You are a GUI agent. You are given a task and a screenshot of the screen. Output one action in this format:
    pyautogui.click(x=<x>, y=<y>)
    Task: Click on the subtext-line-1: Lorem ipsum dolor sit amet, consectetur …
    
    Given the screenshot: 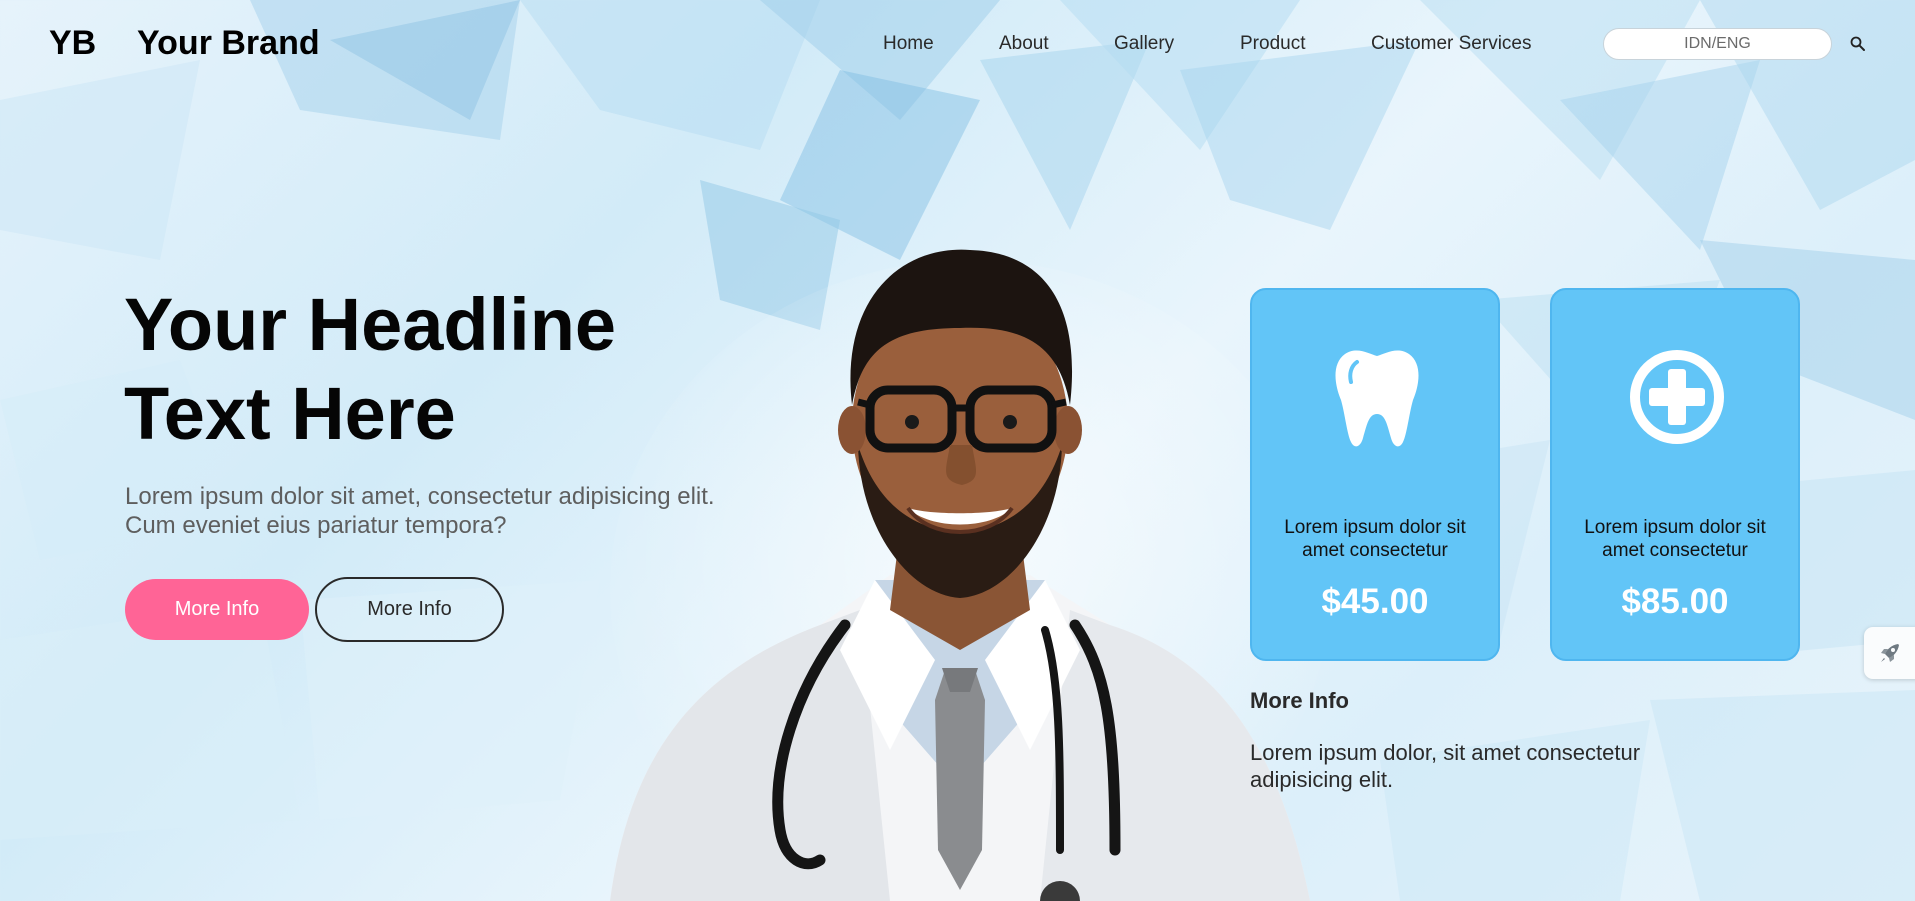 What is the action you would take?
    pyautogui.click(x=420, y=496)
    